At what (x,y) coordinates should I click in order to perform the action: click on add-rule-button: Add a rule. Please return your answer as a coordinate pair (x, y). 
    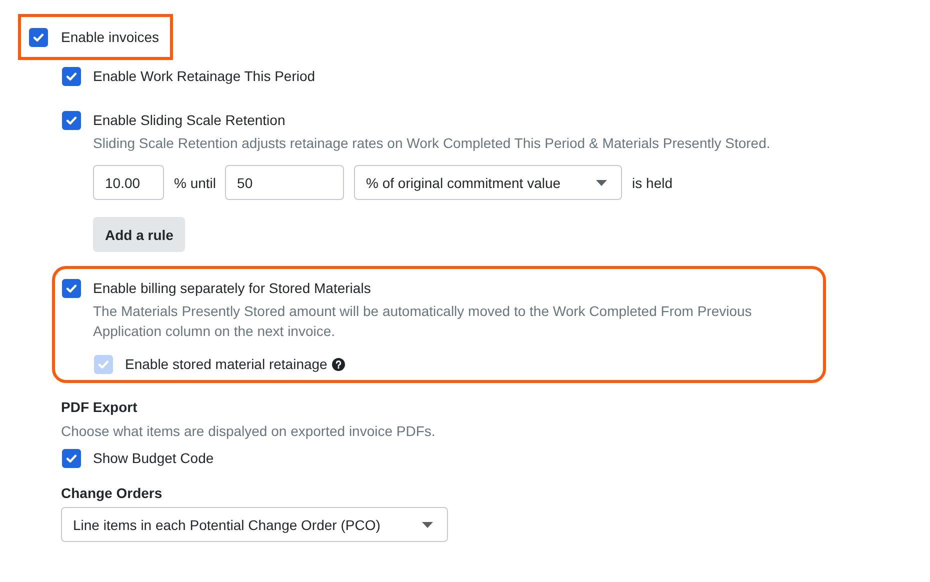
    Looking at the image, I should click on (139, 234).